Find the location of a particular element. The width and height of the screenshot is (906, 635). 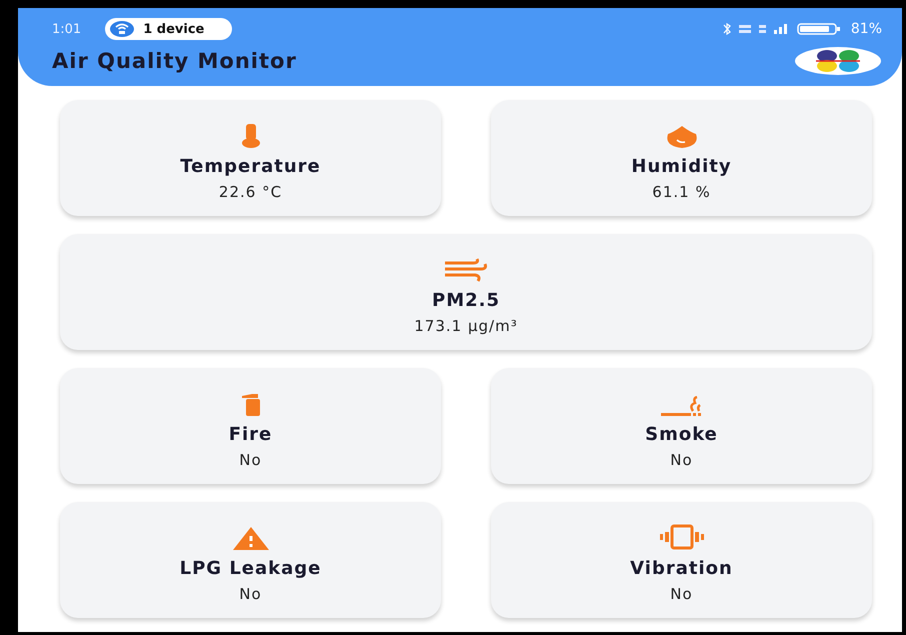

vibrating-phone-icon is located at coordinates (682, 537).